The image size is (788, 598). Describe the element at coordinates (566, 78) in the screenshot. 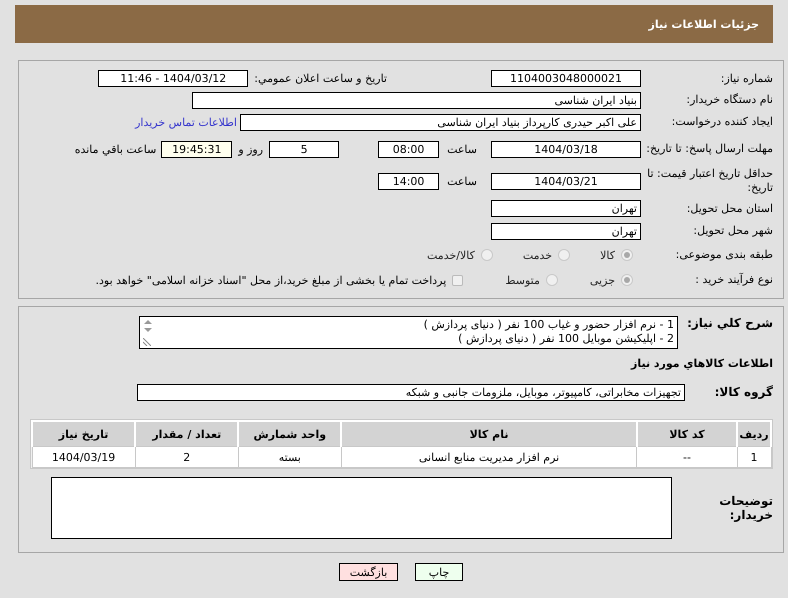

I see `text-field: 1104003048000021` at that location.